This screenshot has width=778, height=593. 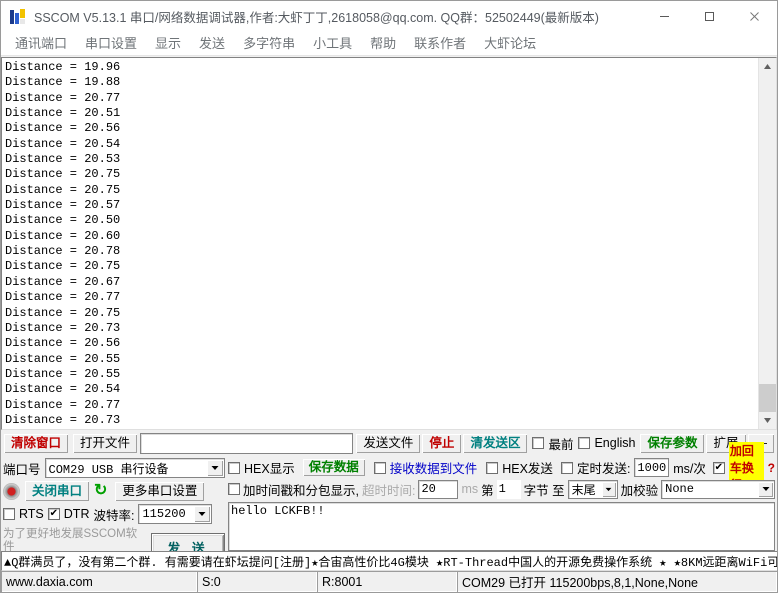 I want to click on menu-item-tools: 小工具, so click(x=332, y=44).